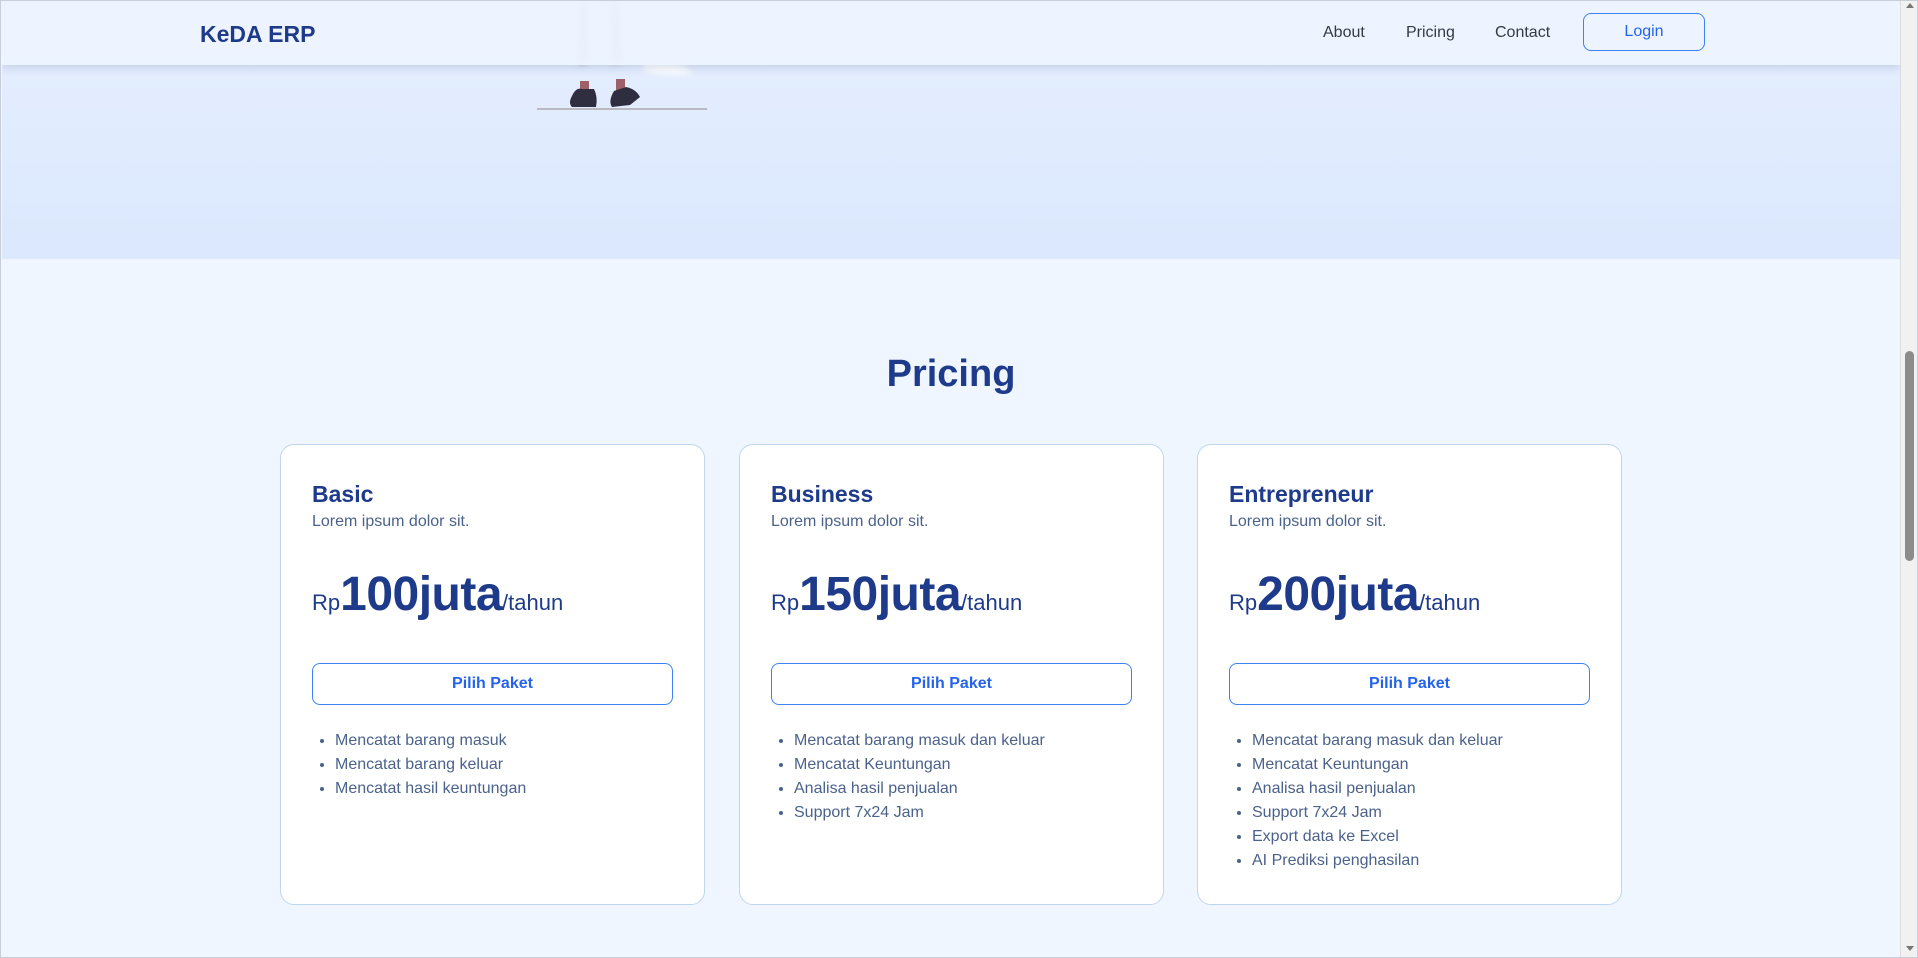 The width and height of the screenshot is (1918, 958). I want to click on brand-logo: KeDA ERP, so click(257, 34).